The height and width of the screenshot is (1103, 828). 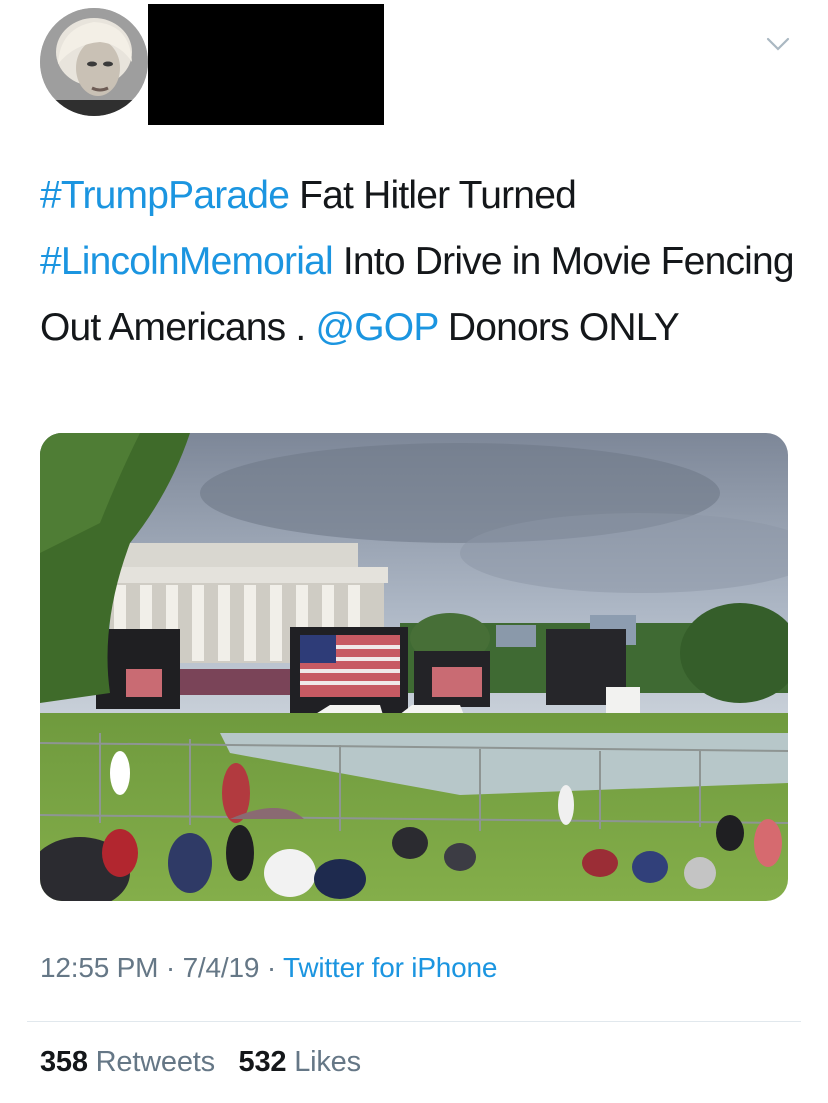 I want to click on retweets-label: Retweets, so click(x=155, y=1062).